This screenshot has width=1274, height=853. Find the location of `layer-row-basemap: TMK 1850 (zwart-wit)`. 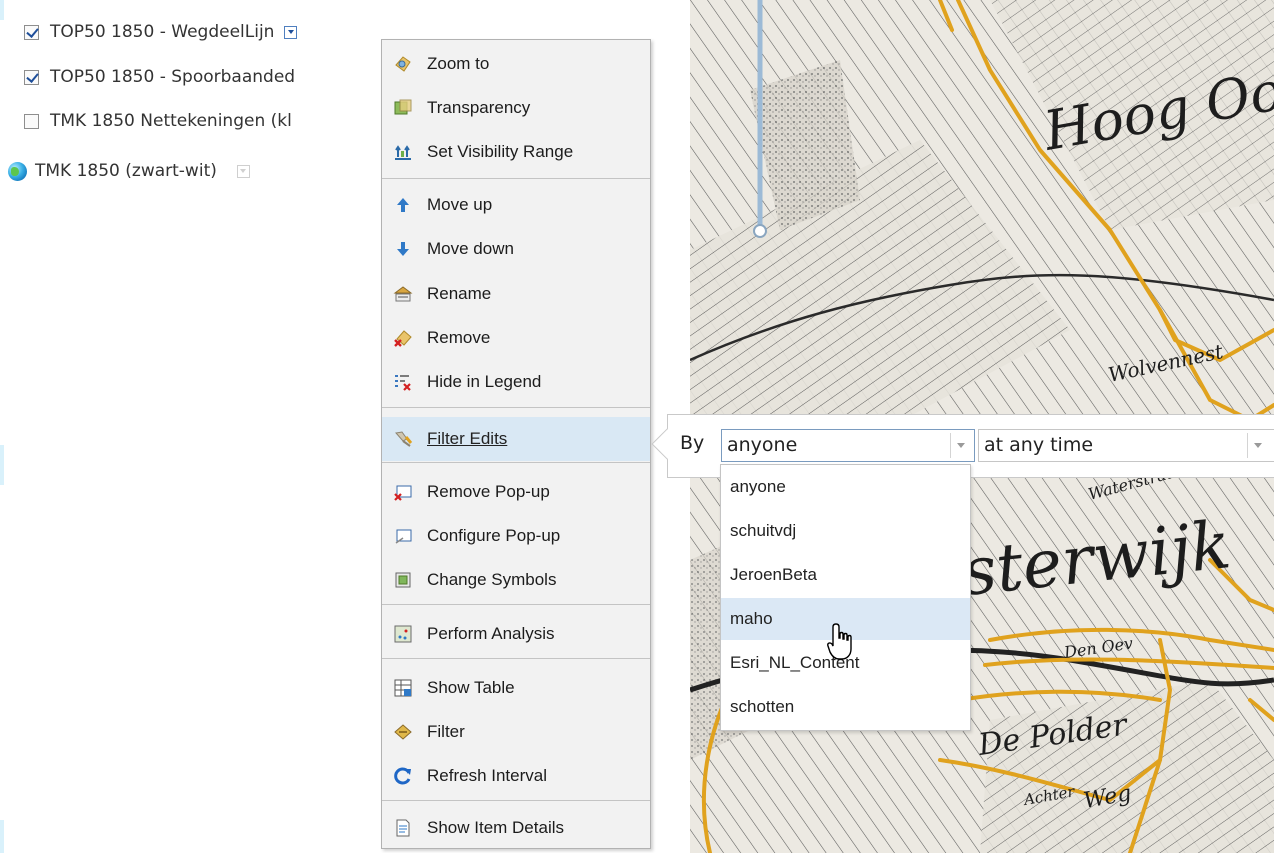

layer-row-basemap: TMK 1850 (zwart-wit) is located at coordinates (129, 171).